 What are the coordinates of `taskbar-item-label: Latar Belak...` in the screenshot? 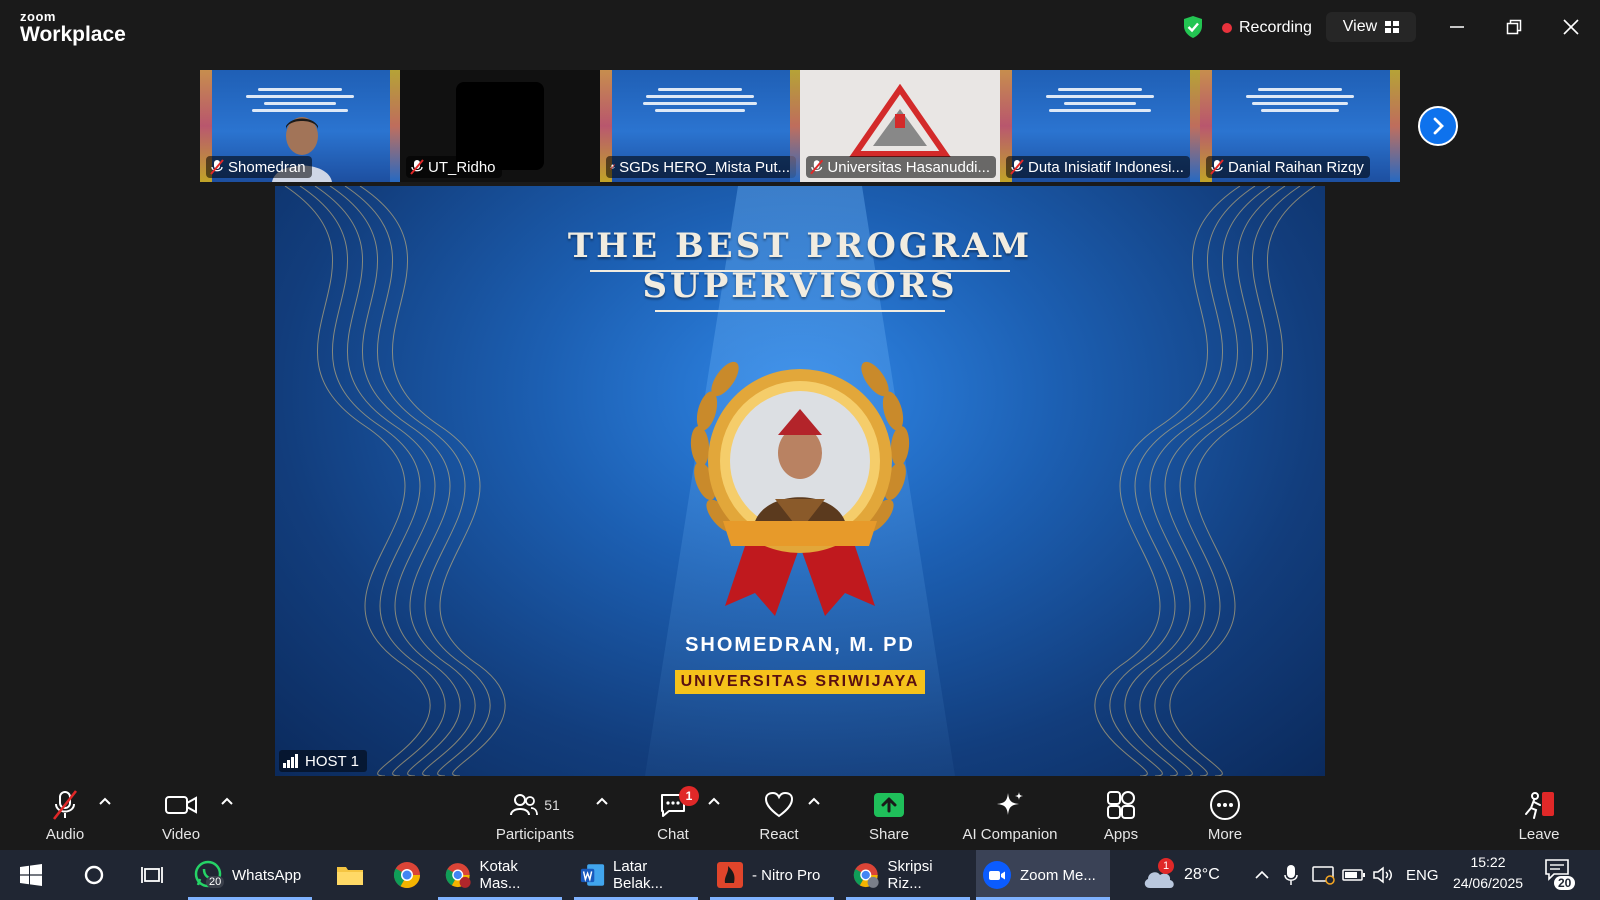 It's located at (638, 875).